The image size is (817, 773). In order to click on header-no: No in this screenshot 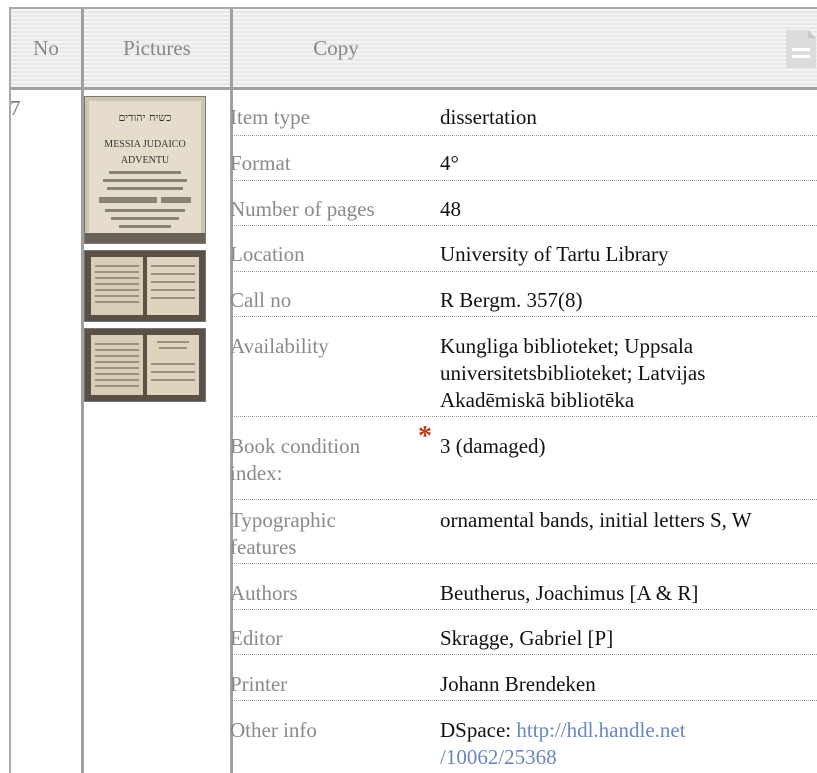, I will do `click(46, 47)`.